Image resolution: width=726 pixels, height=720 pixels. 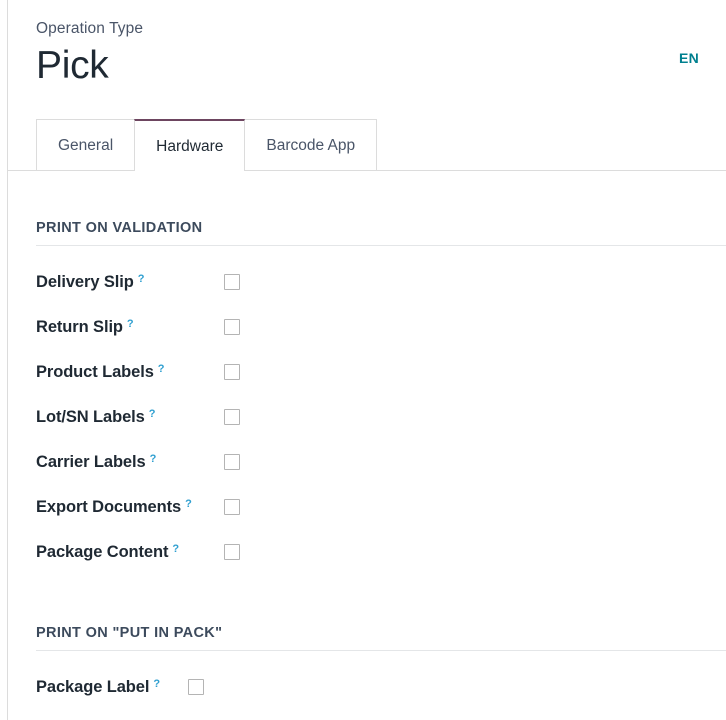 I want to click on label-package-label: Package Label ?, so click(x=112, y=687).